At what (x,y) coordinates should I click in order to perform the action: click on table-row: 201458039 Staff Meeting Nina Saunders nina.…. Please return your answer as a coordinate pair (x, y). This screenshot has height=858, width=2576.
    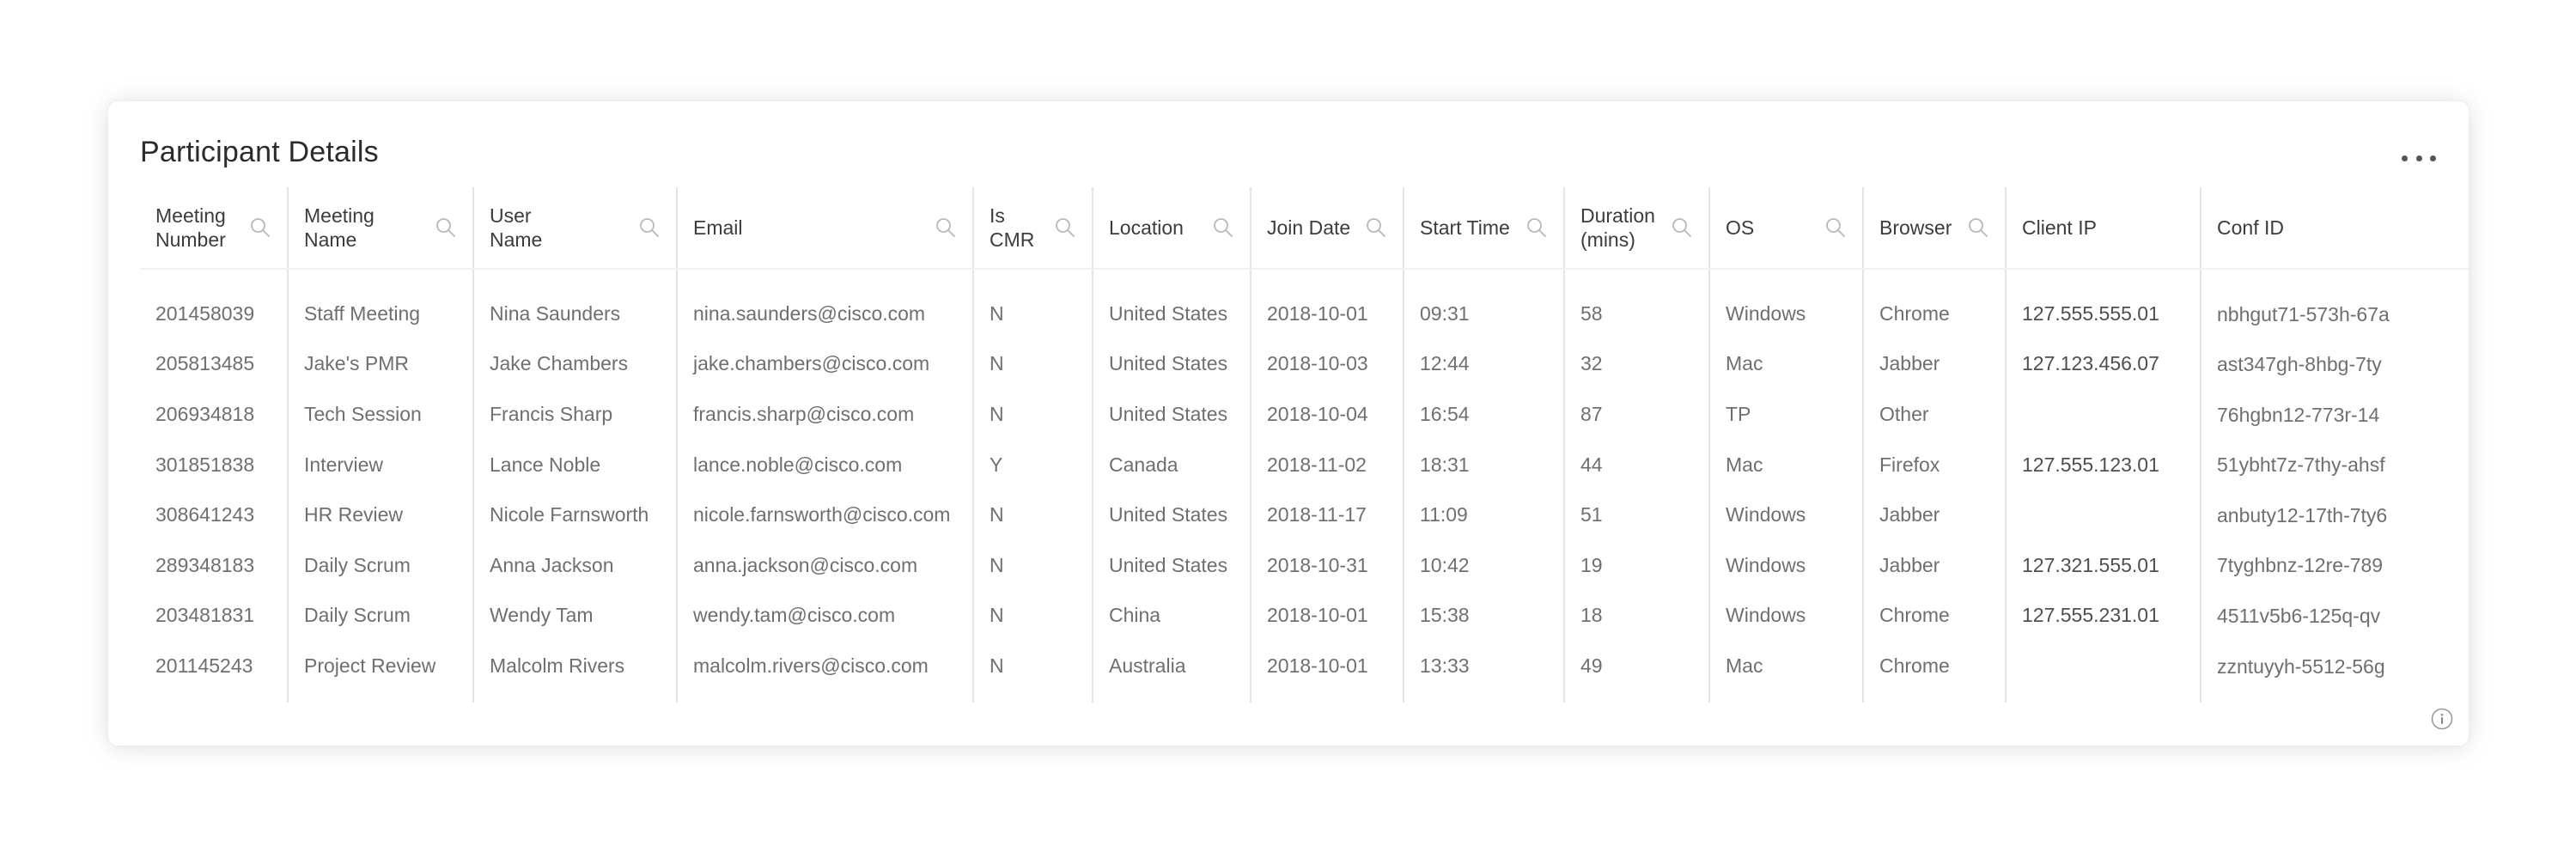
    Looking at the image, I should click on (1304, 304).